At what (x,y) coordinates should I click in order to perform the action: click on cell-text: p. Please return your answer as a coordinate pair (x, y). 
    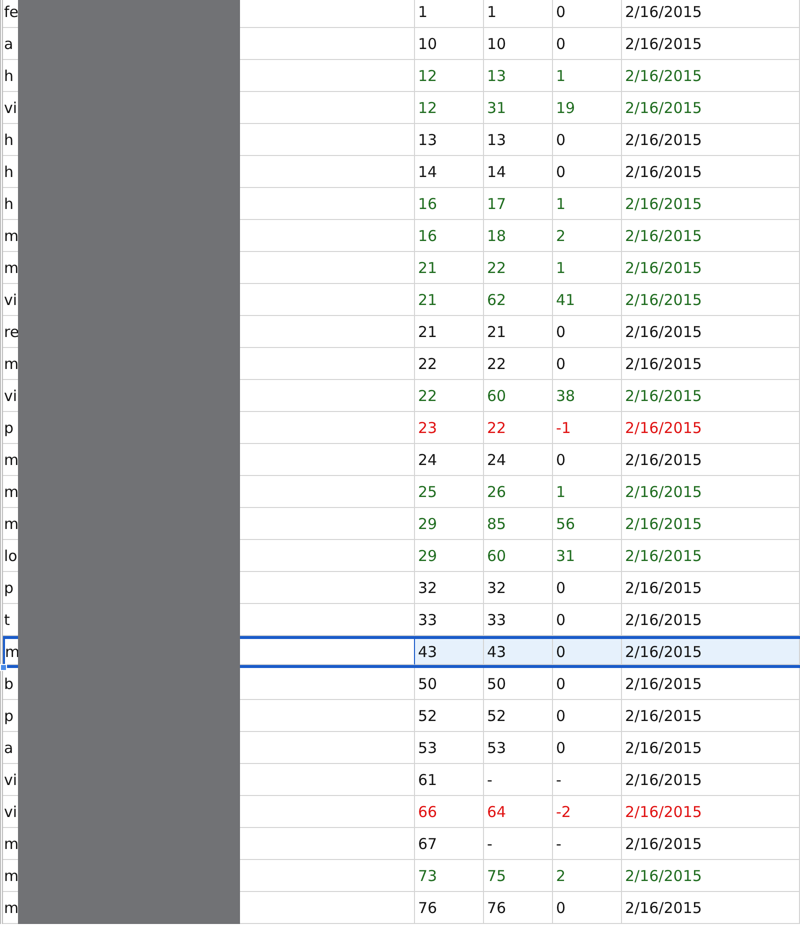
    Looking at the image, I should click on (9, 715).